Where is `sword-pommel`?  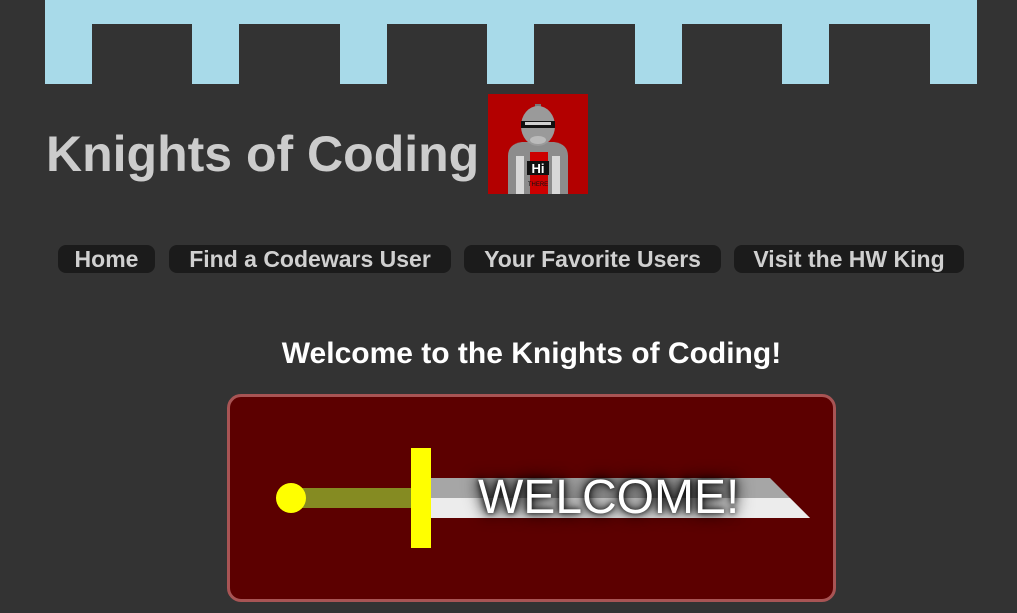
sword-pommel is located at coordinates (291, 498).